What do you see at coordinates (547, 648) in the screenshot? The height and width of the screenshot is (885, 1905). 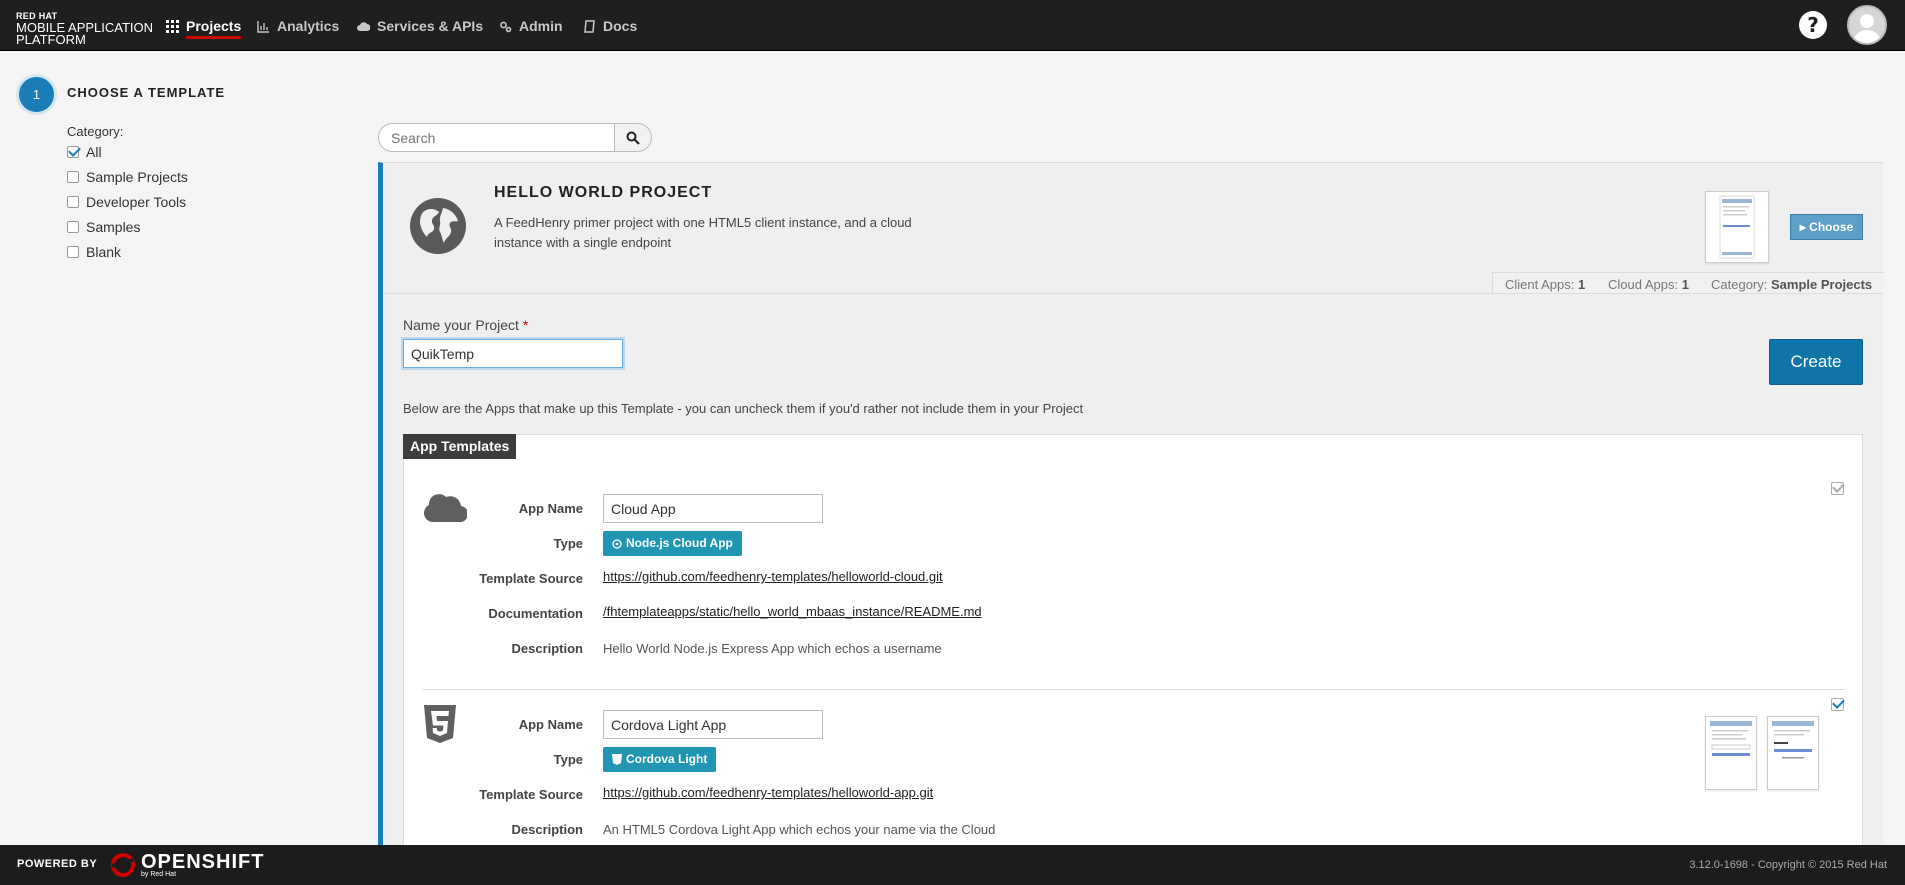 I see `app1-desc-label: Description` at bounding box center [547, 648].